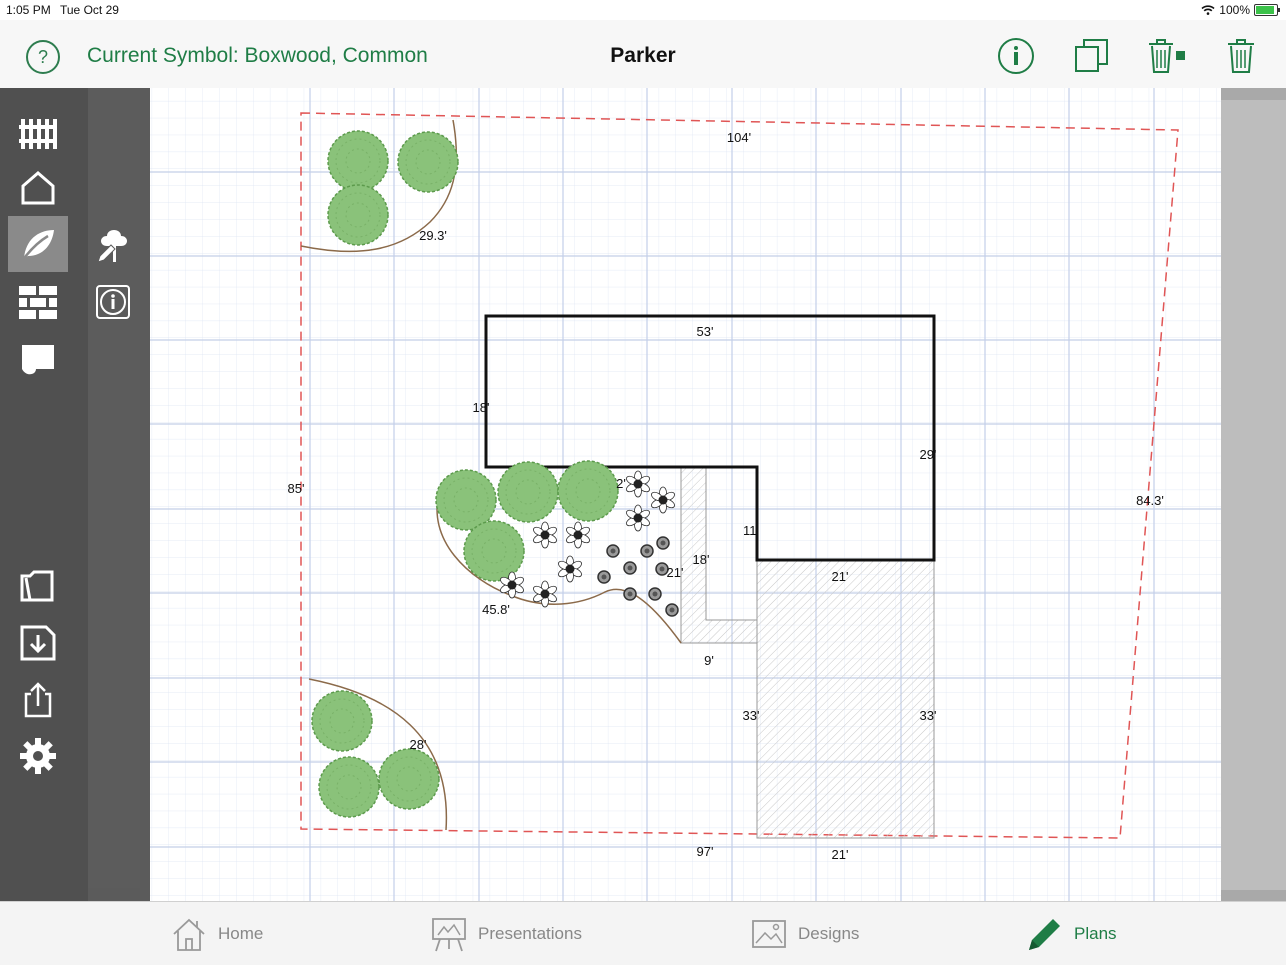  Describe the element at coordinates (928, 715) in the screenshot. I see `dim-drive-right: 33'` at that location.